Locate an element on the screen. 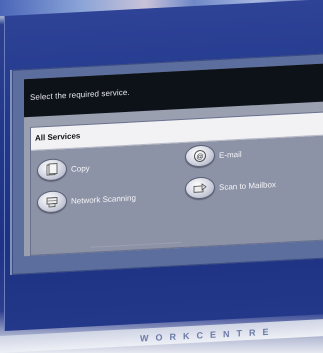  email-service-button: @ E-mail is located at coordinates (213, 155).